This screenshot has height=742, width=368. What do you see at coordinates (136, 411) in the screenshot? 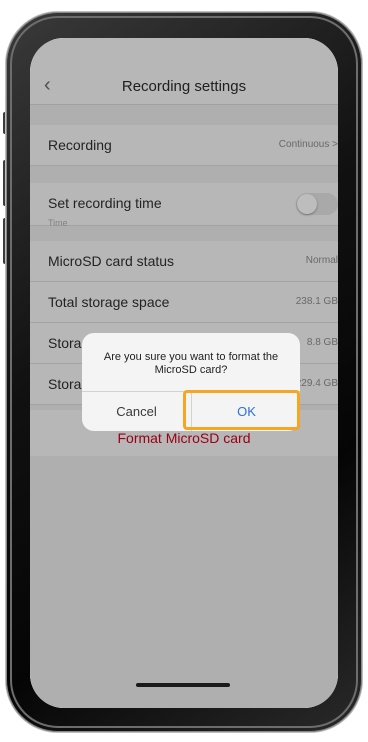
I see `cancel-button: Cancel` at bounding box center [136, 411].